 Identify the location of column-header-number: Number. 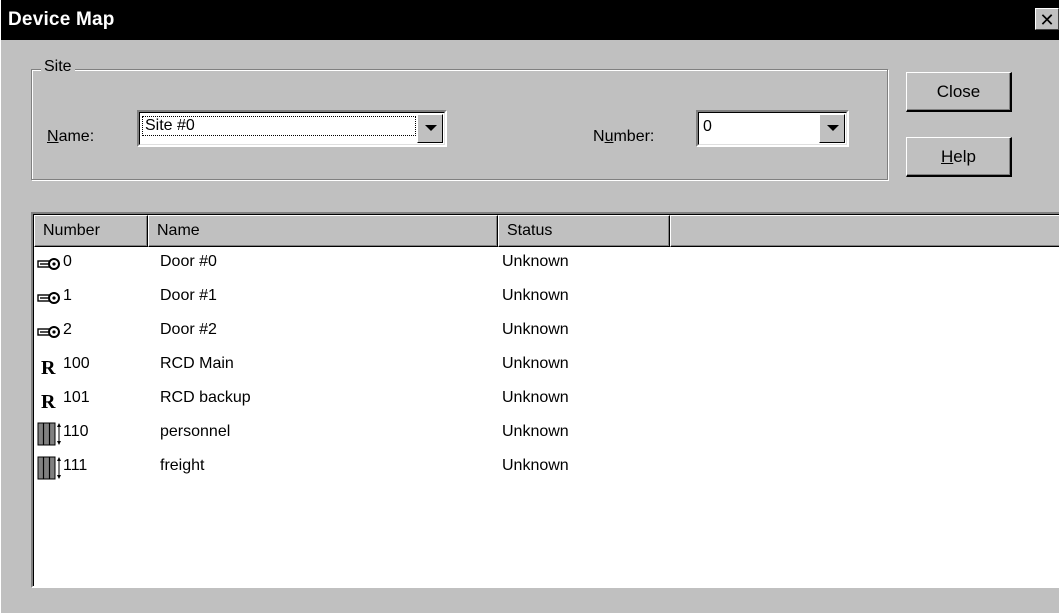
(91, 231).